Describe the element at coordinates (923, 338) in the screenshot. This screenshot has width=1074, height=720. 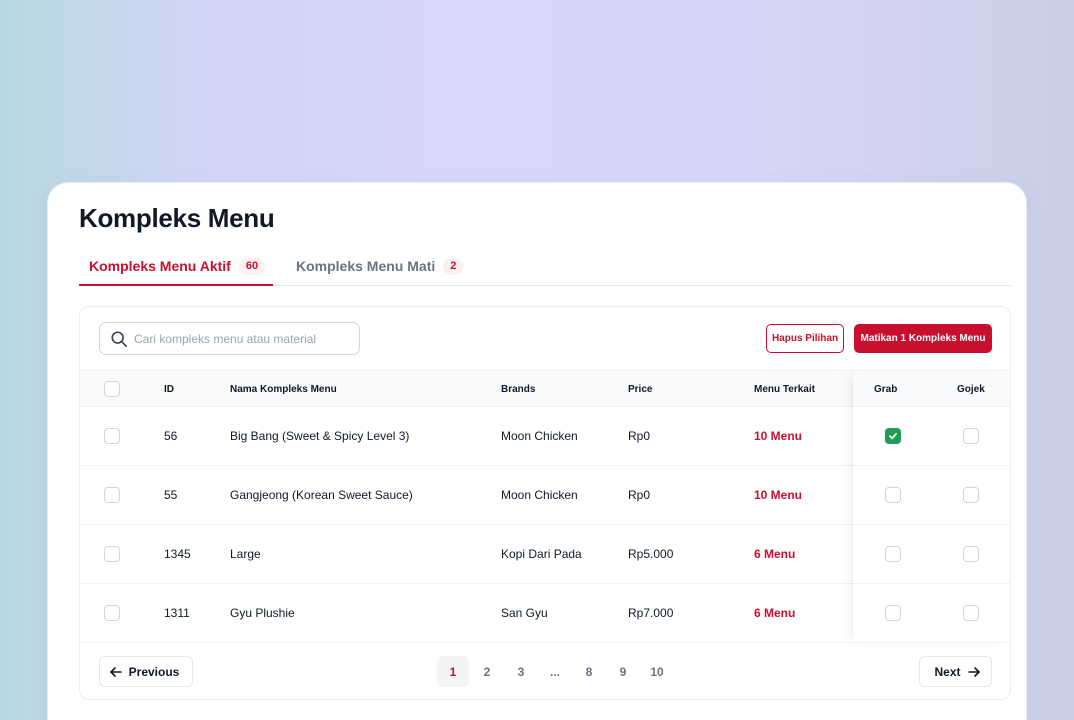
I see `matikan-kompleks-menu-button: Matikan 1 Kompleks Menu` at that location.